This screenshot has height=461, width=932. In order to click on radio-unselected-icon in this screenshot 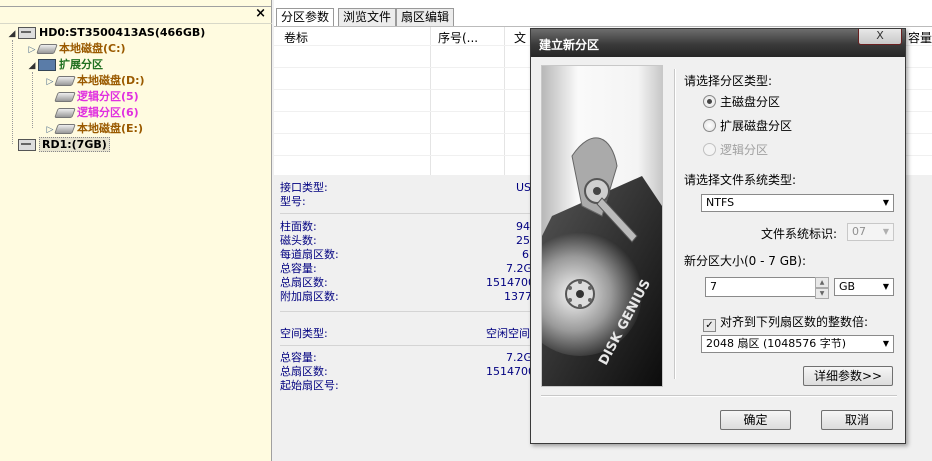, I will do `click(709, 125)`.